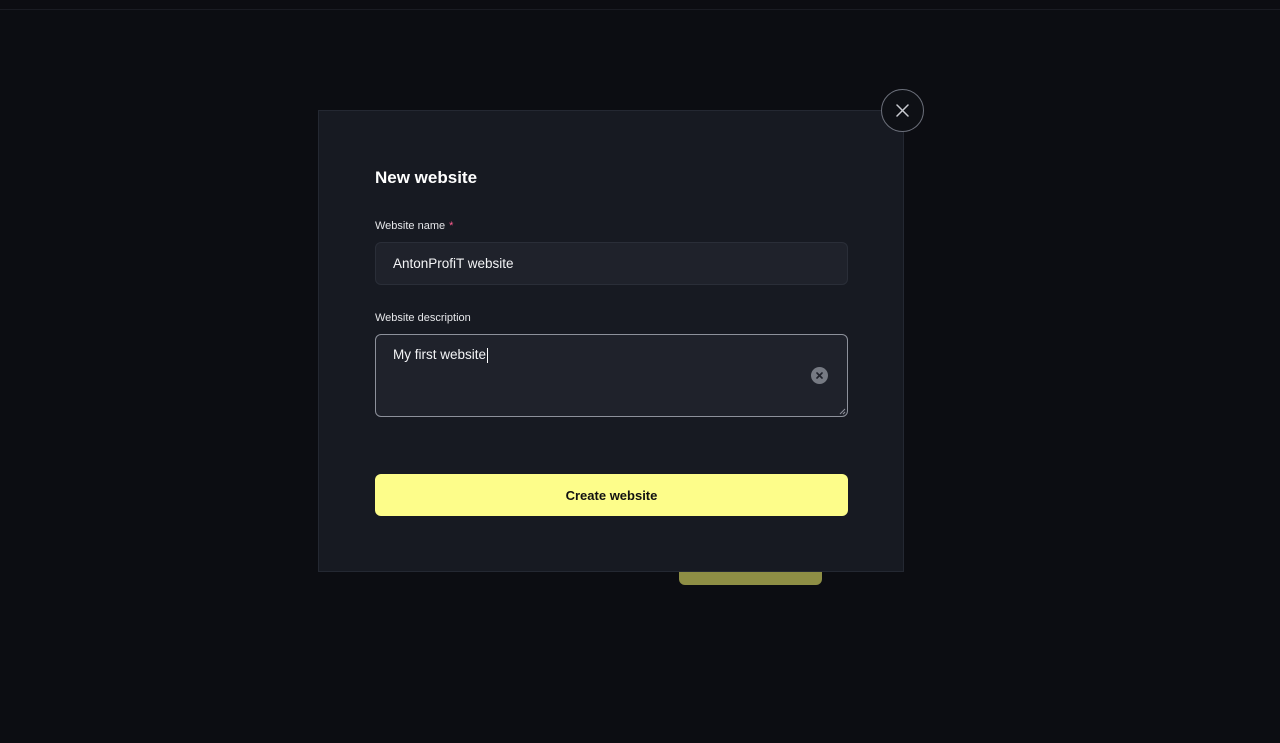  Describe the element at coordinates (640, 5) in the screenshot. I see `top-bar` at that location.